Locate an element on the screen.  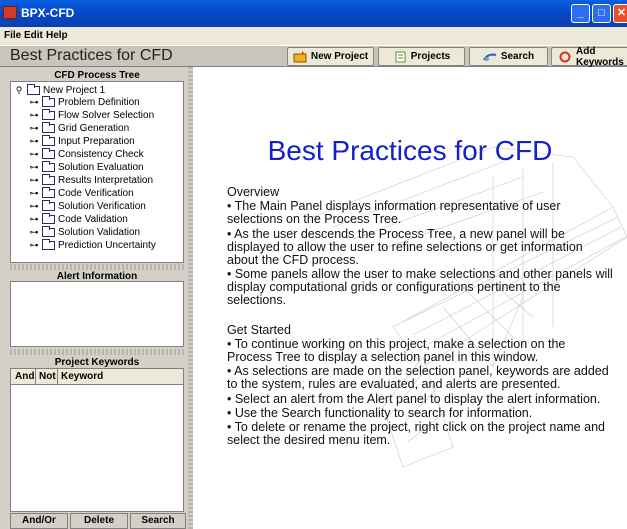
tree-item: ⊶ Results Interpretation is located at coordinates (91, 179).